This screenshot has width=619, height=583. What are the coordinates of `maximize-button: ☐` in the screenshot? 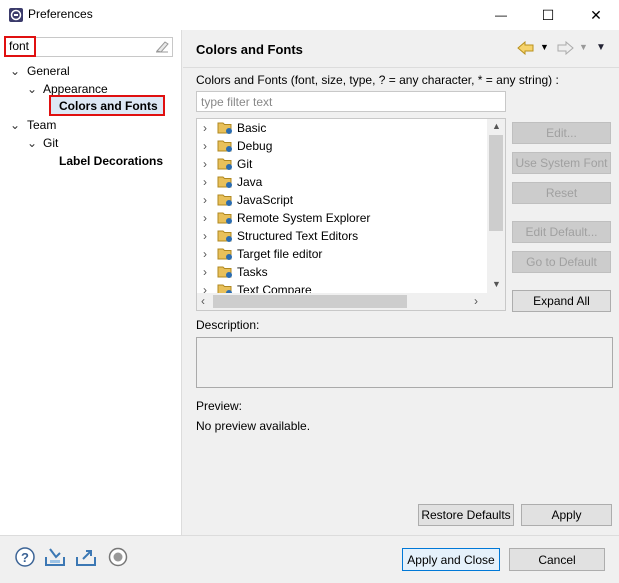 It's located at (548, 15).